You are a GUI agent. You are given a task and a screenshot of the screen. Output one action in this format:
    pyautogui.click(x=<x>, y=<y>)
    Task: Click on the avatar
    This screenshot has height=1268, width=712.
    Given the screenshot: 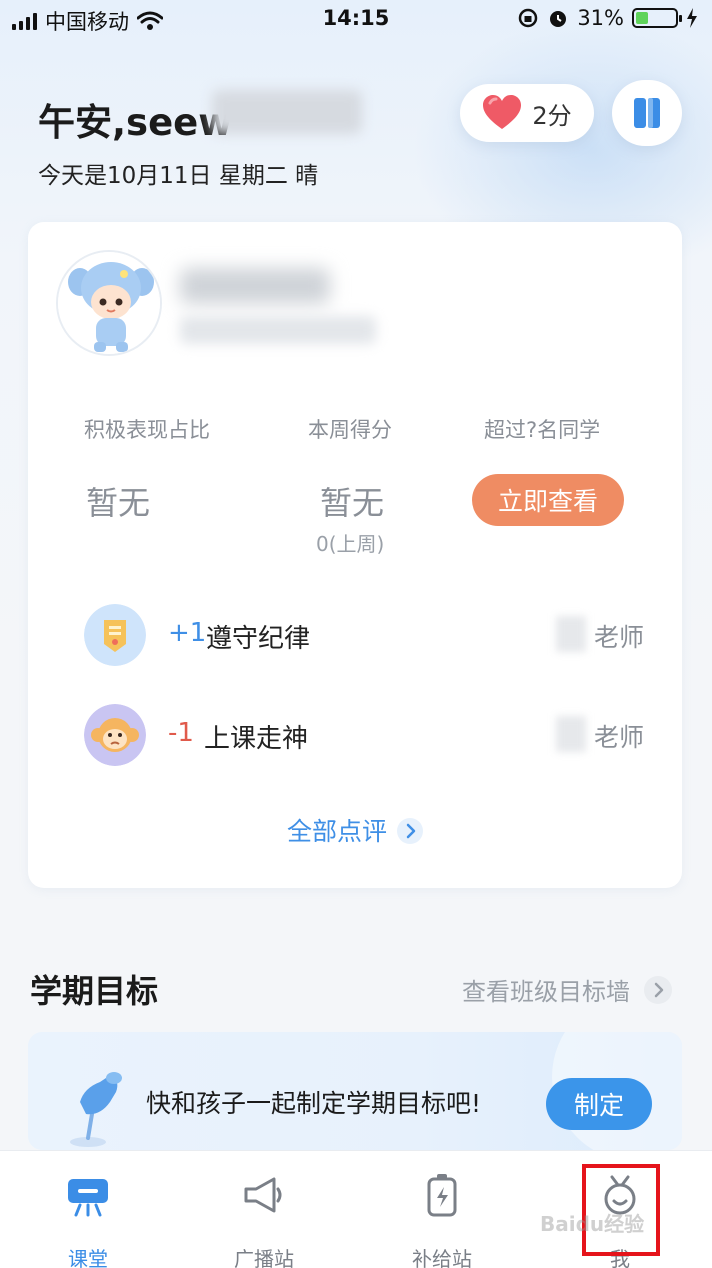 What is the action you would take?
    pyautogui.click(x=109, y=303)
    